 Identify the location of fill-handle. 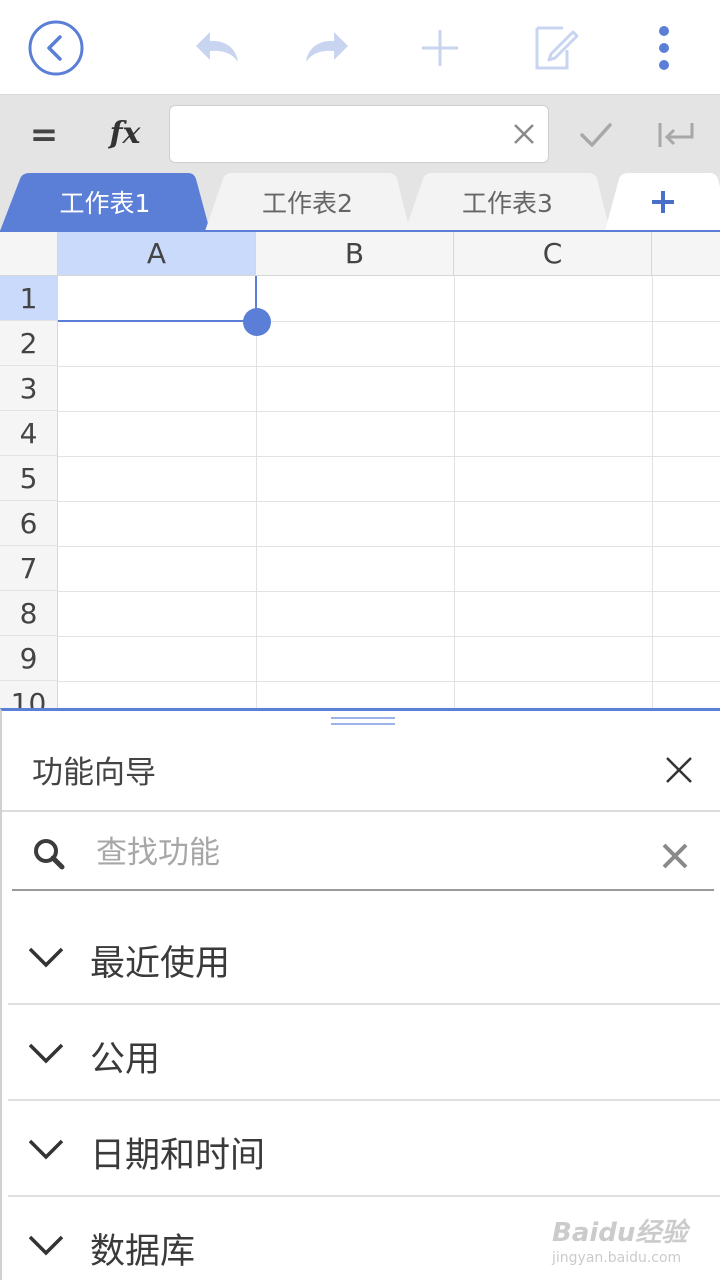
(257, 322).